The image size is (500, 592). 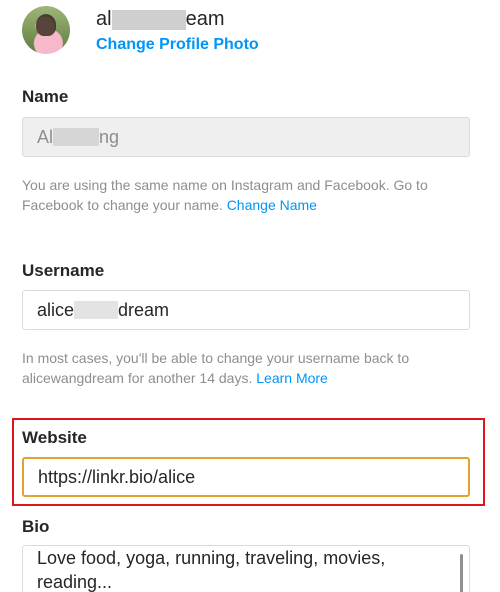 I want to click on website-label: Website, so click(x=54, y=437).